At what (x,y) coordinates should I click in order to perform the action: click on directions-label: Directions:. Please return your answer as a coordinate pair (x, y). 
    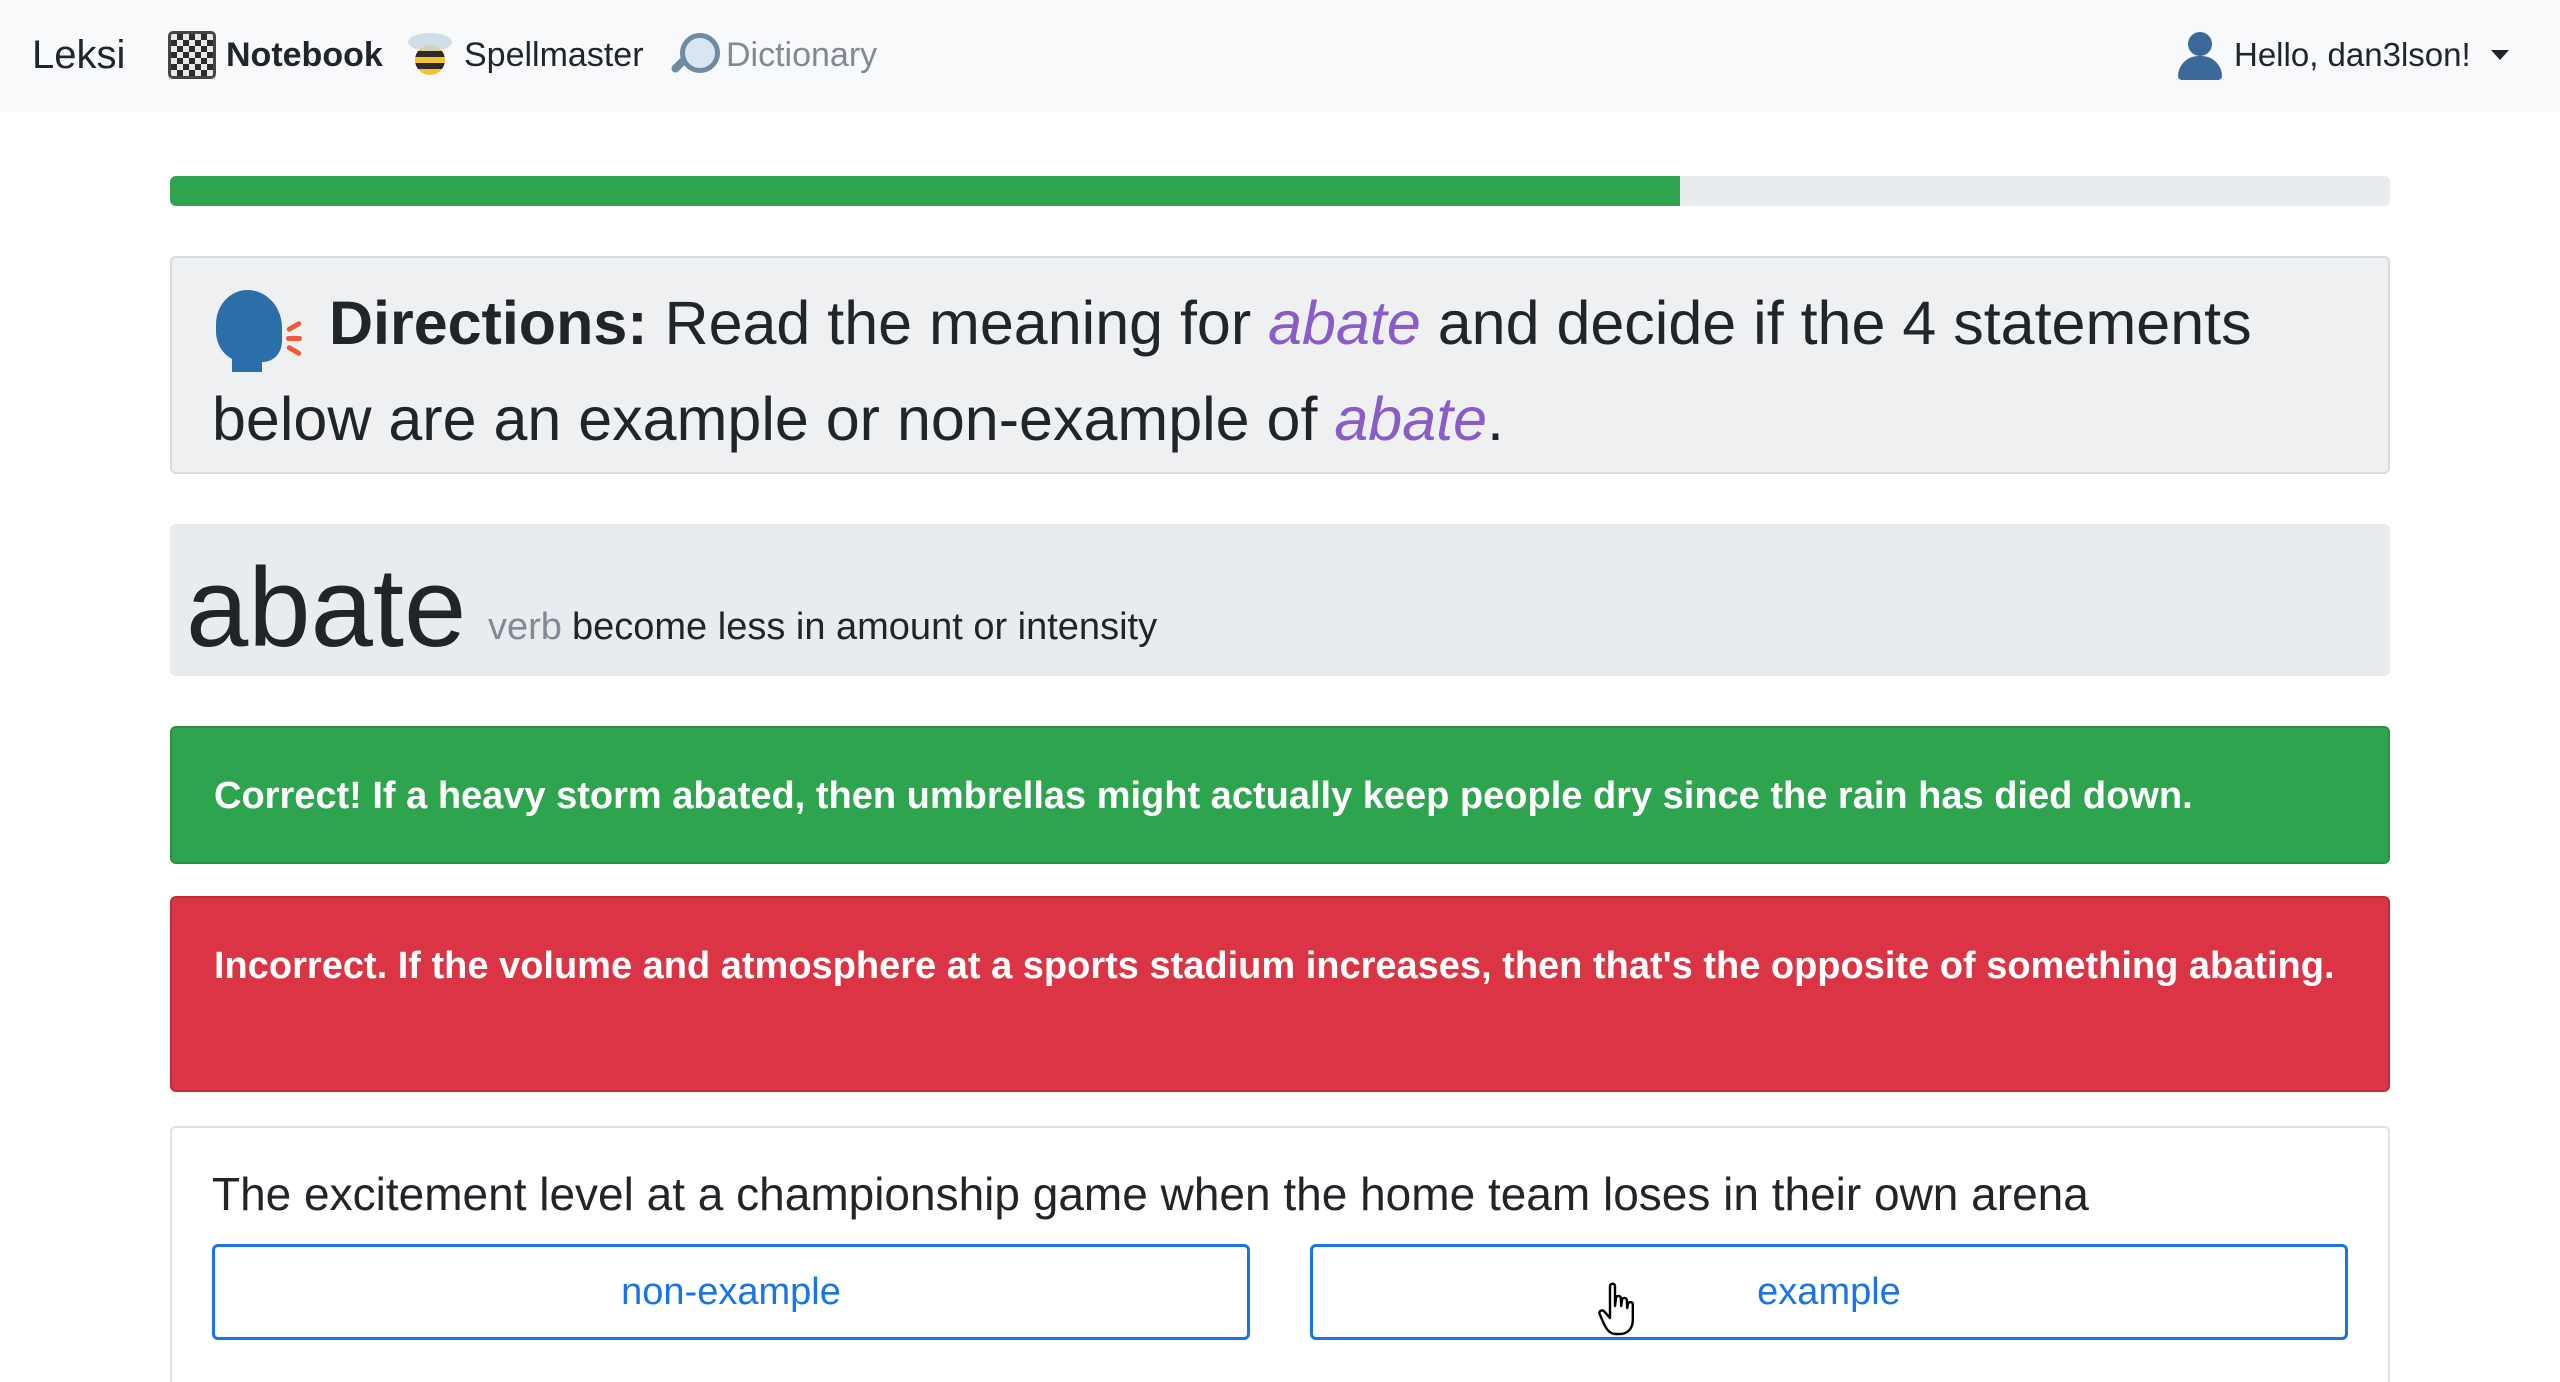
    Looking at the image, I should click on (488, 323).